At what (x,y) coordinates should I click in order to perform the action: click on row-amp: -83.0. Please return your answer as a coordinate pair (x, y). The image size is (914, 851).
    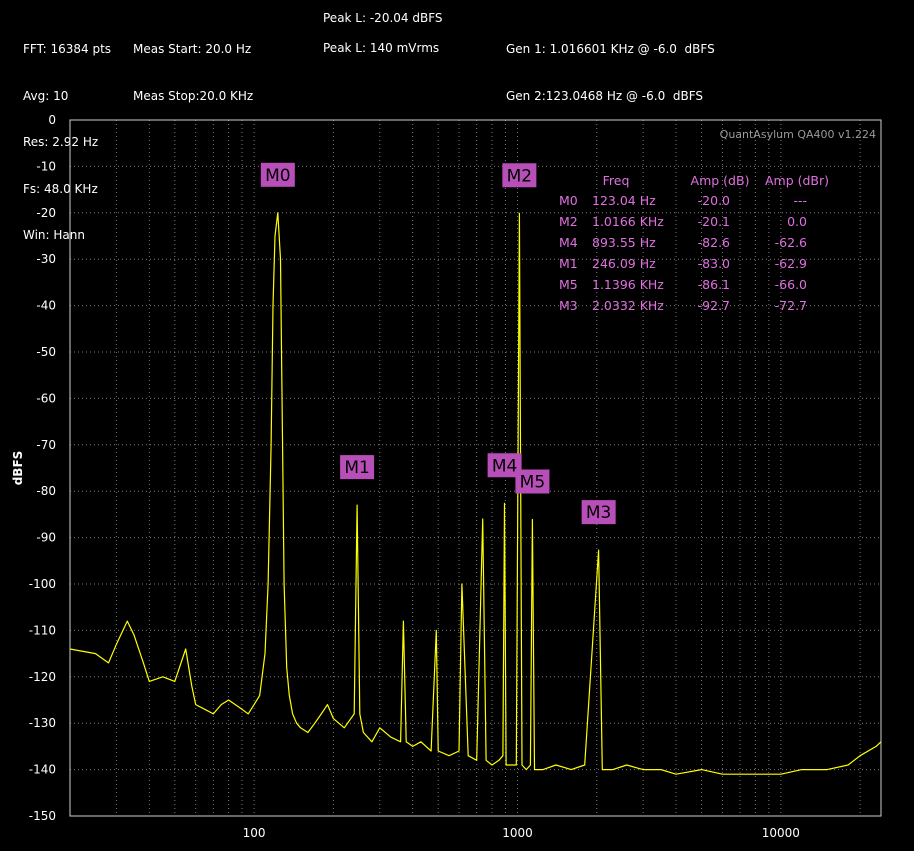
    Looking at the image, I should click on (714, 263).